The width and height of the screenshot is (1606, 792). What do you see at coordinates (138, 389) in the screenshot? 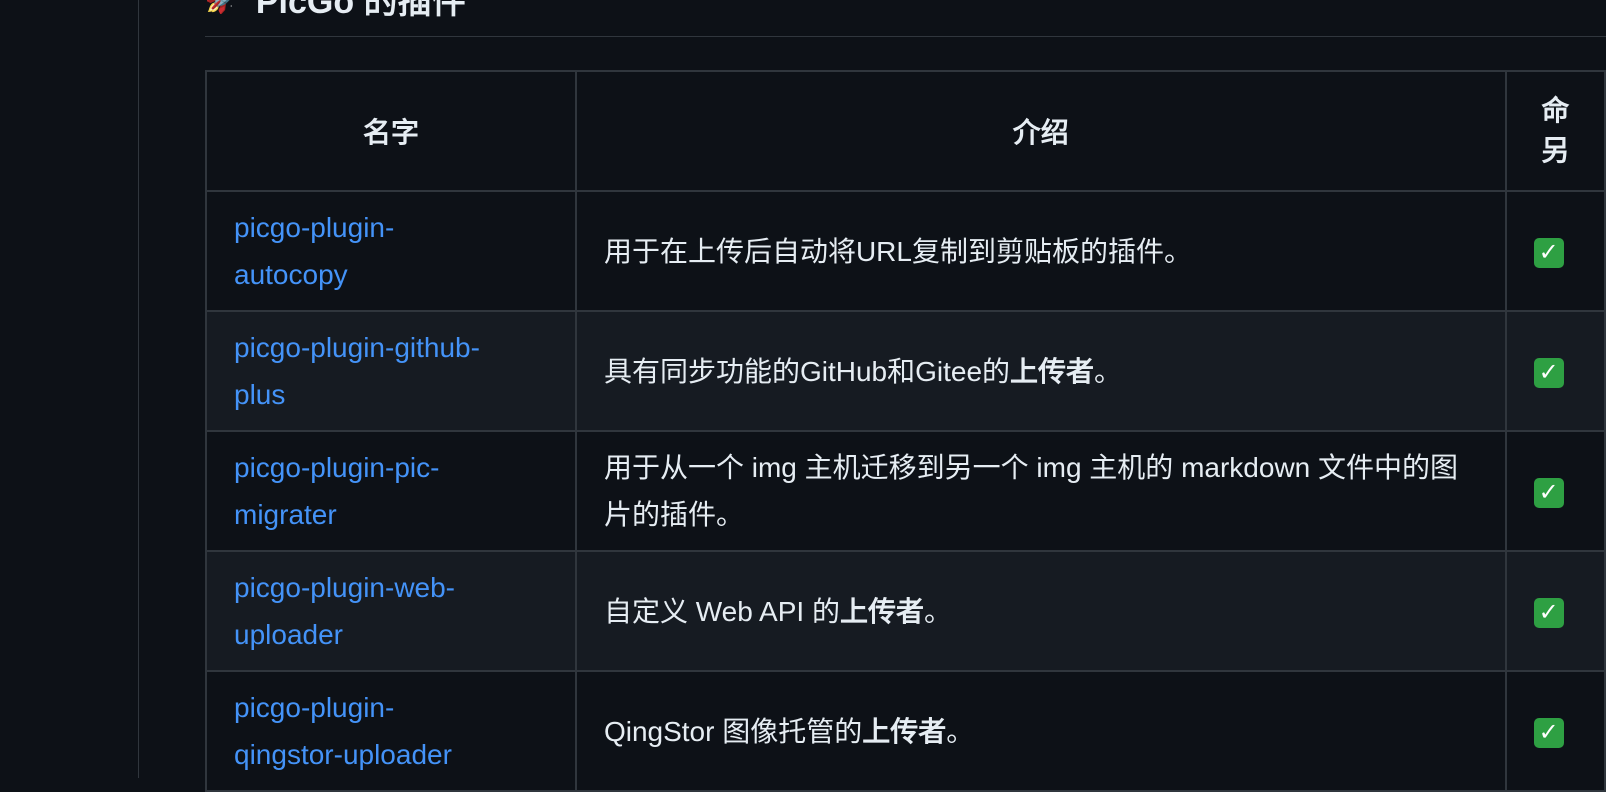
I see `sidebar-divider` at bounding box center [138, 389].